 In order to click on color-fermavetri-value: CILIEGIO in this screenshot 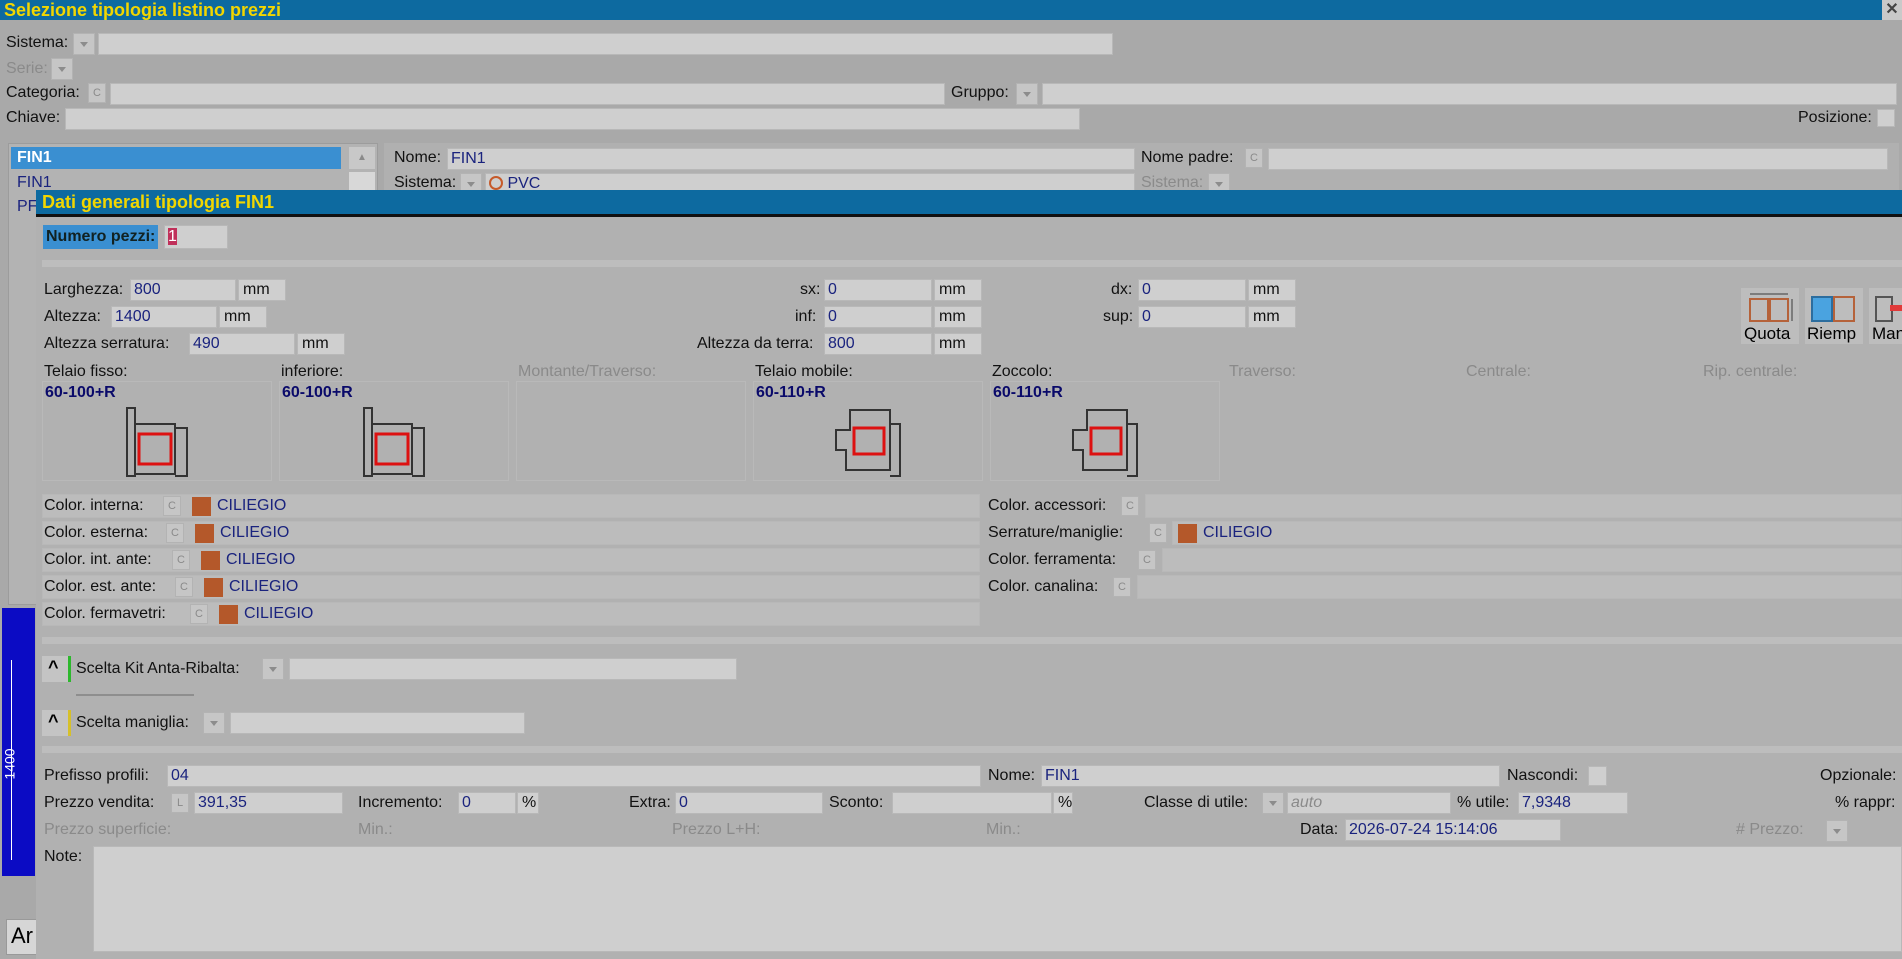, I will do `click(278, 614)`.